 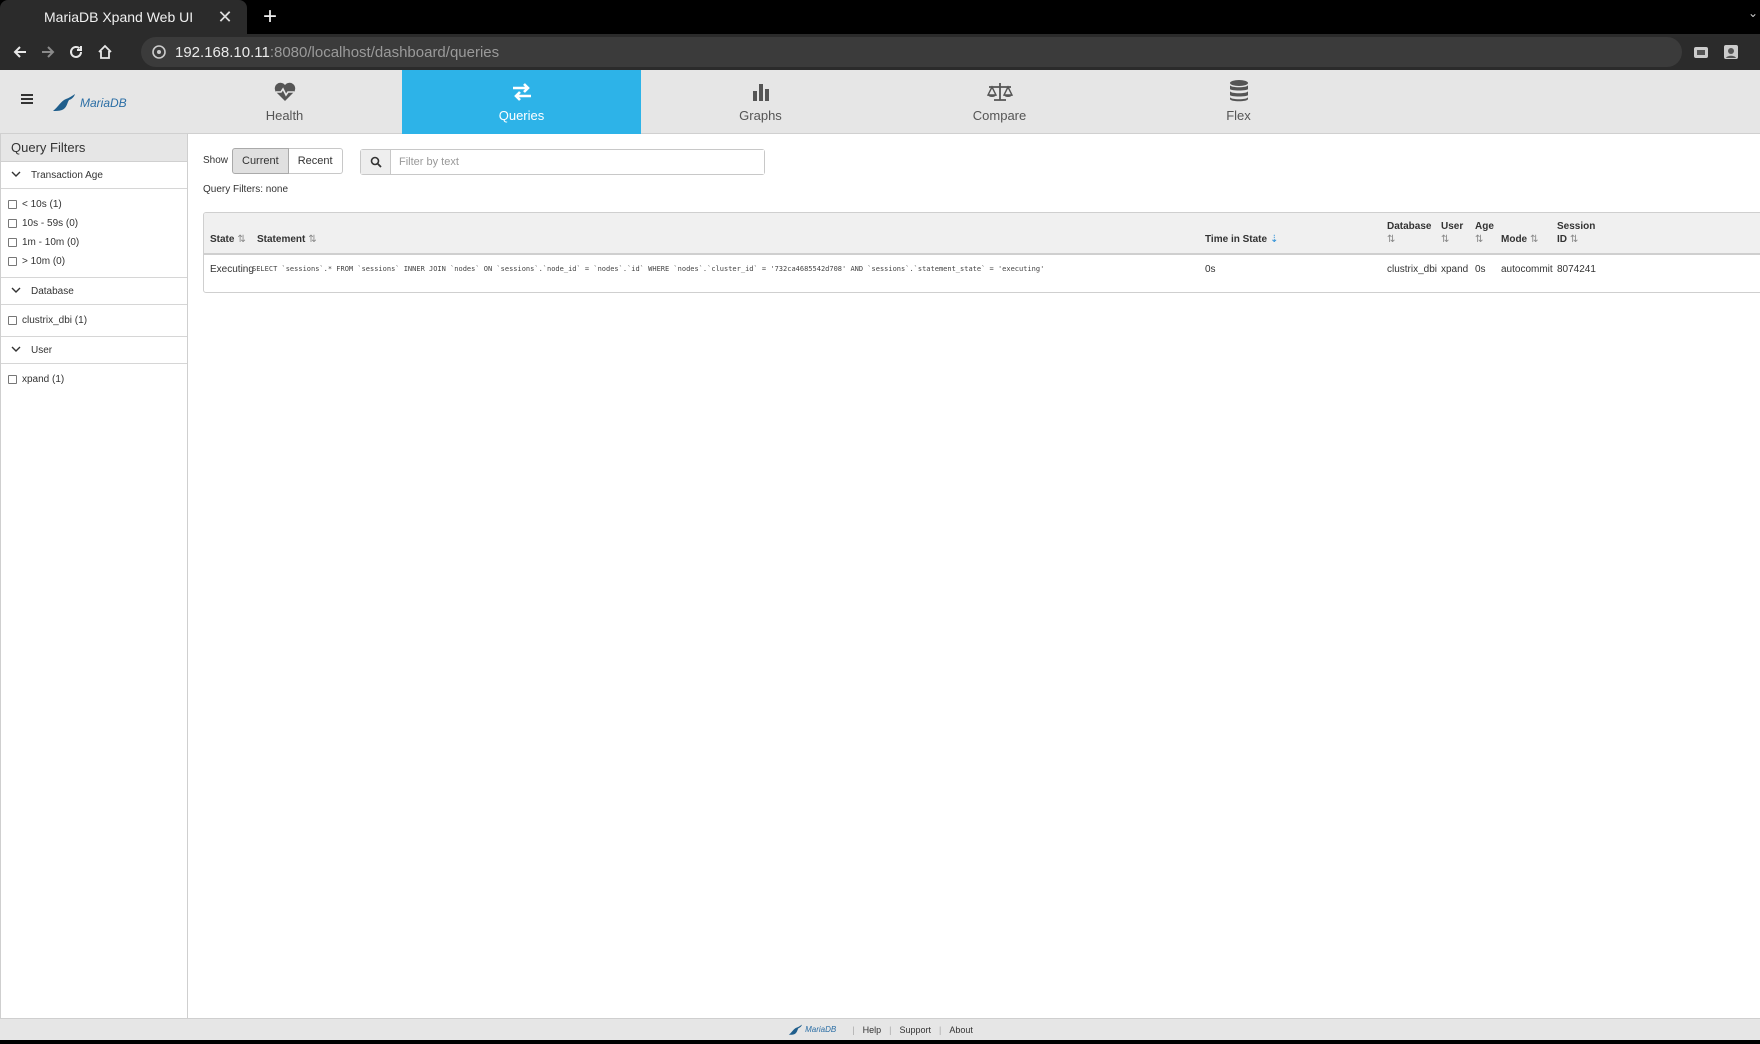 What do you see at coordinates (1576, 233) in the screenshot?
I see `col-session-id: Session ID ⇅` at bounding box center [1576, 233].